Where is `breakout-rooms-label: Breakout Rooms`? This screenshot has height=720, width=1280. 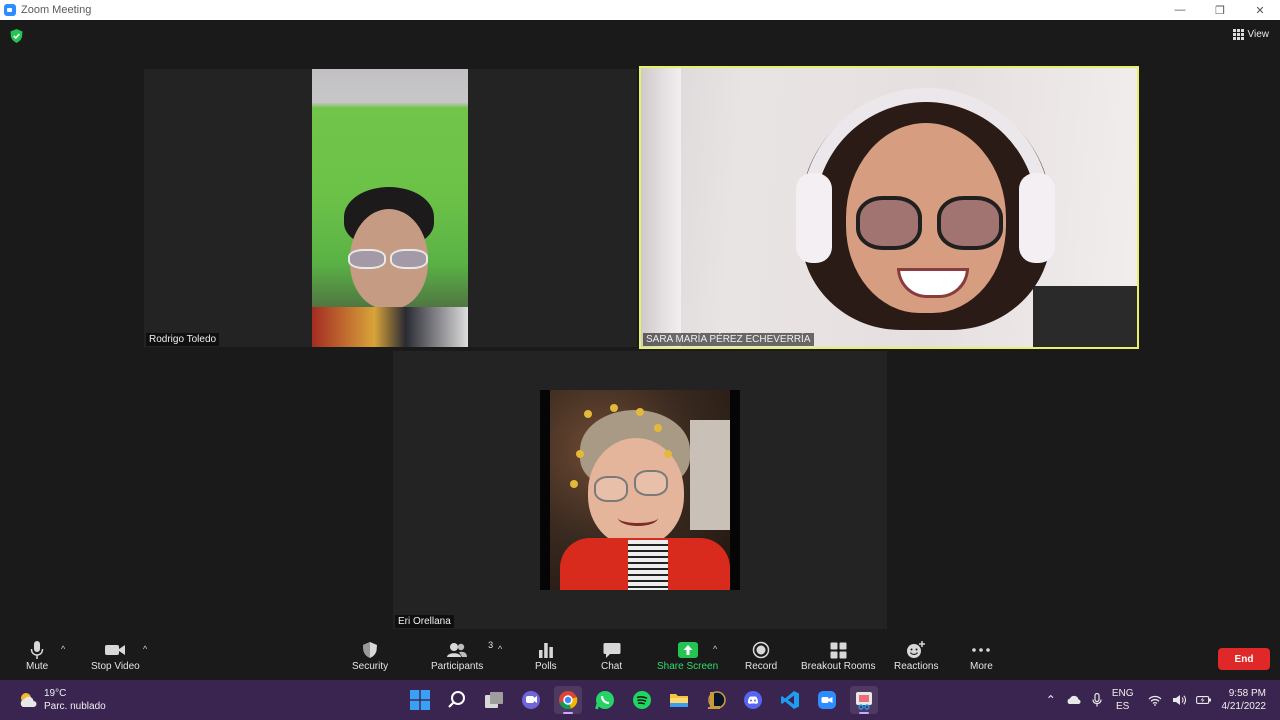 breakout-rooms-label: Breakout Rooms is located at coordinates (838, 666).